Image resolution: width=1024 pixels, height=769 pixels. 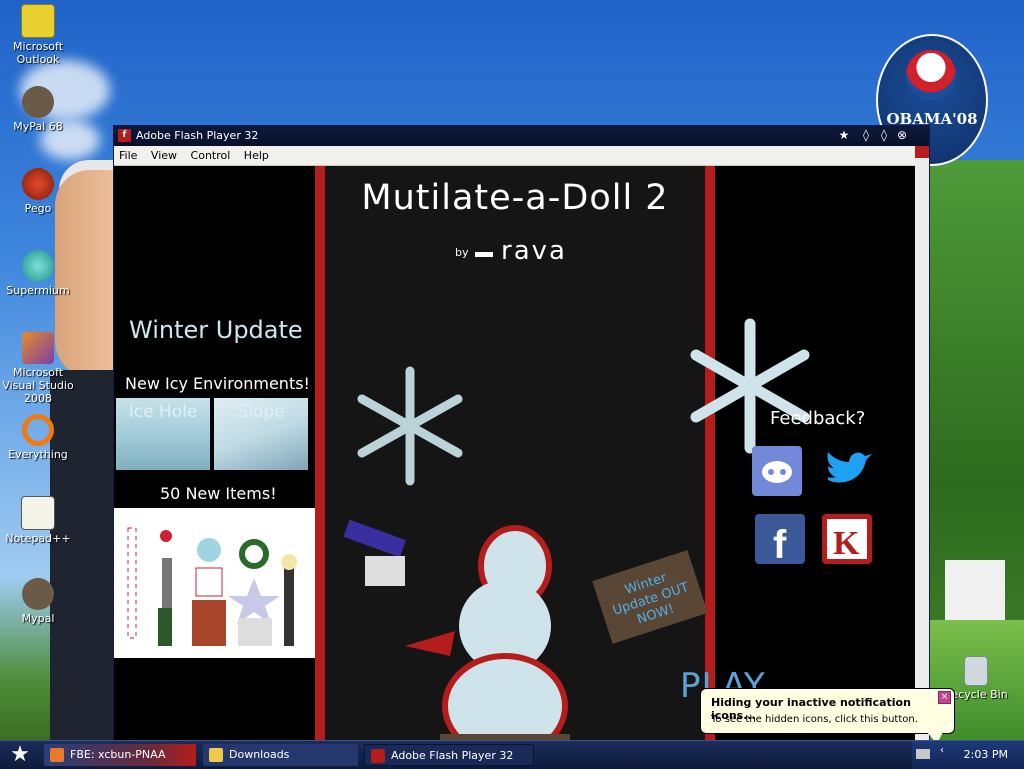 I want to click on desktop-icon-label: Microsoft Outlook, so click(x=38, y=53).